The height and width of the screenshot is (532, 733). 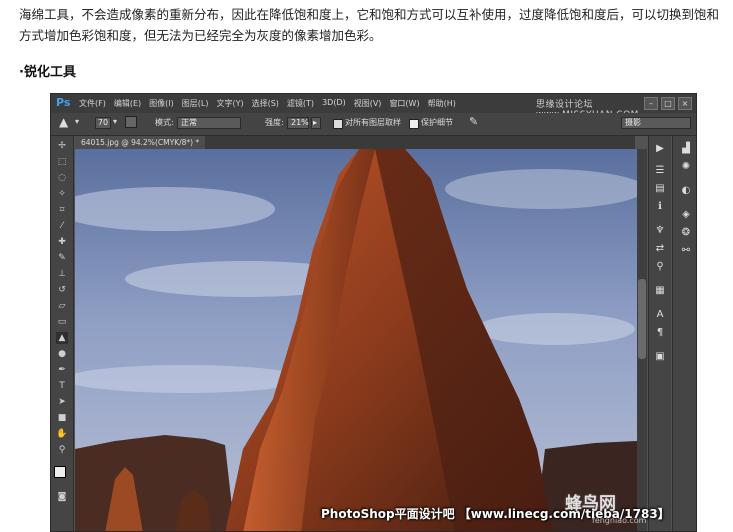 I want to click on close-button: ×, so click(x=685, y=103).